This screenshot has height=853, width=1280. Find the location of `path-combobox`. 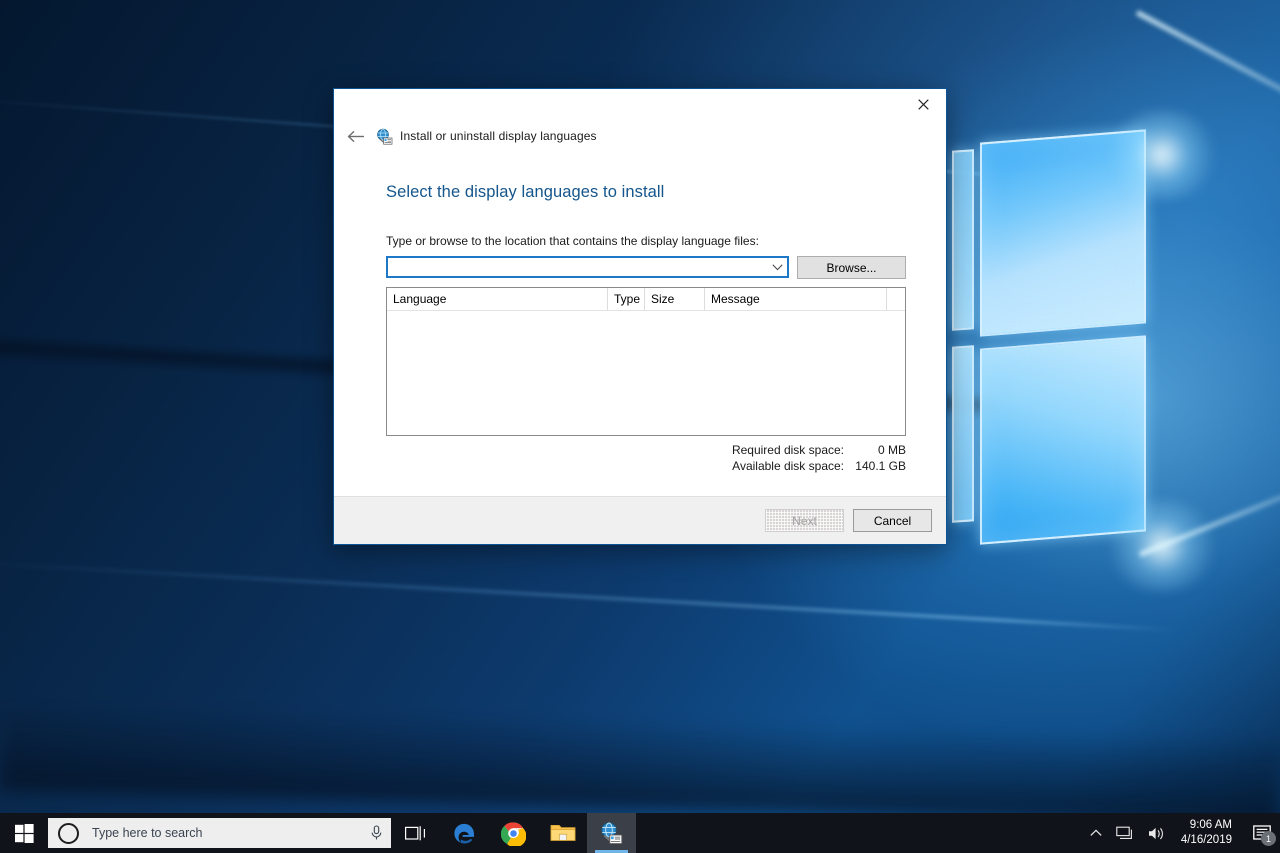

path-combobox is located at coordinates (587, 267).